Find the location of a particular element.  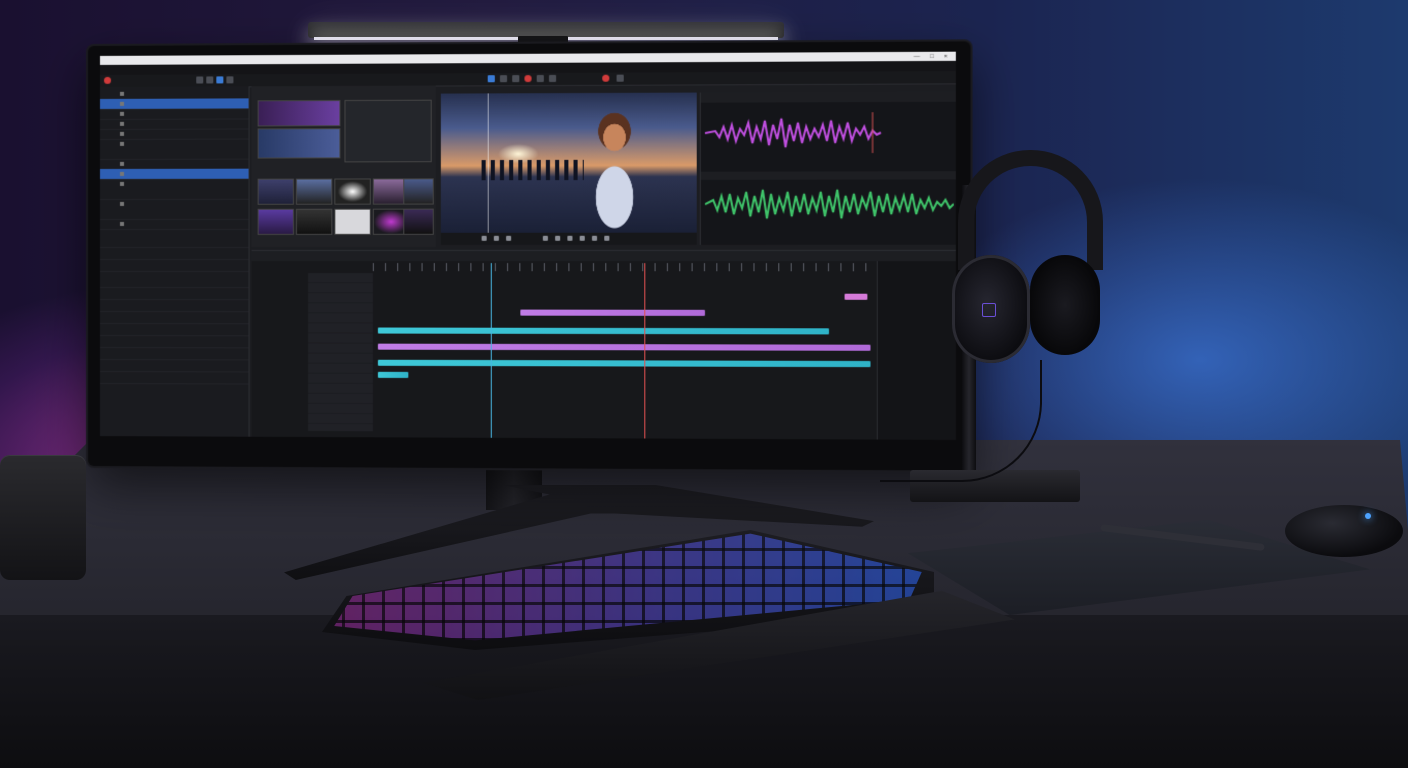

mark-in-icon is located at coordinates (545, 238).